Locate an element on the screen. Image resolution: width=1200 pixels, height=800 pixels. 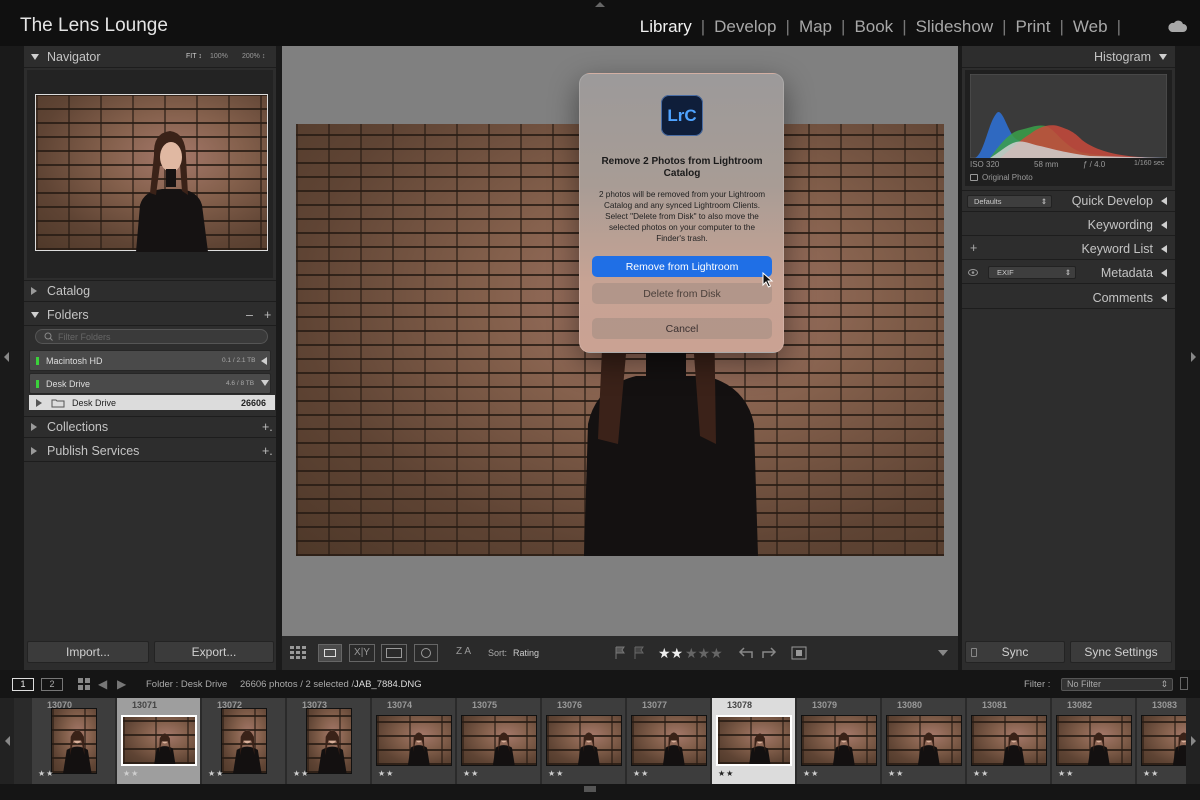
grid-view-icon is located at coordinates (300, 652).